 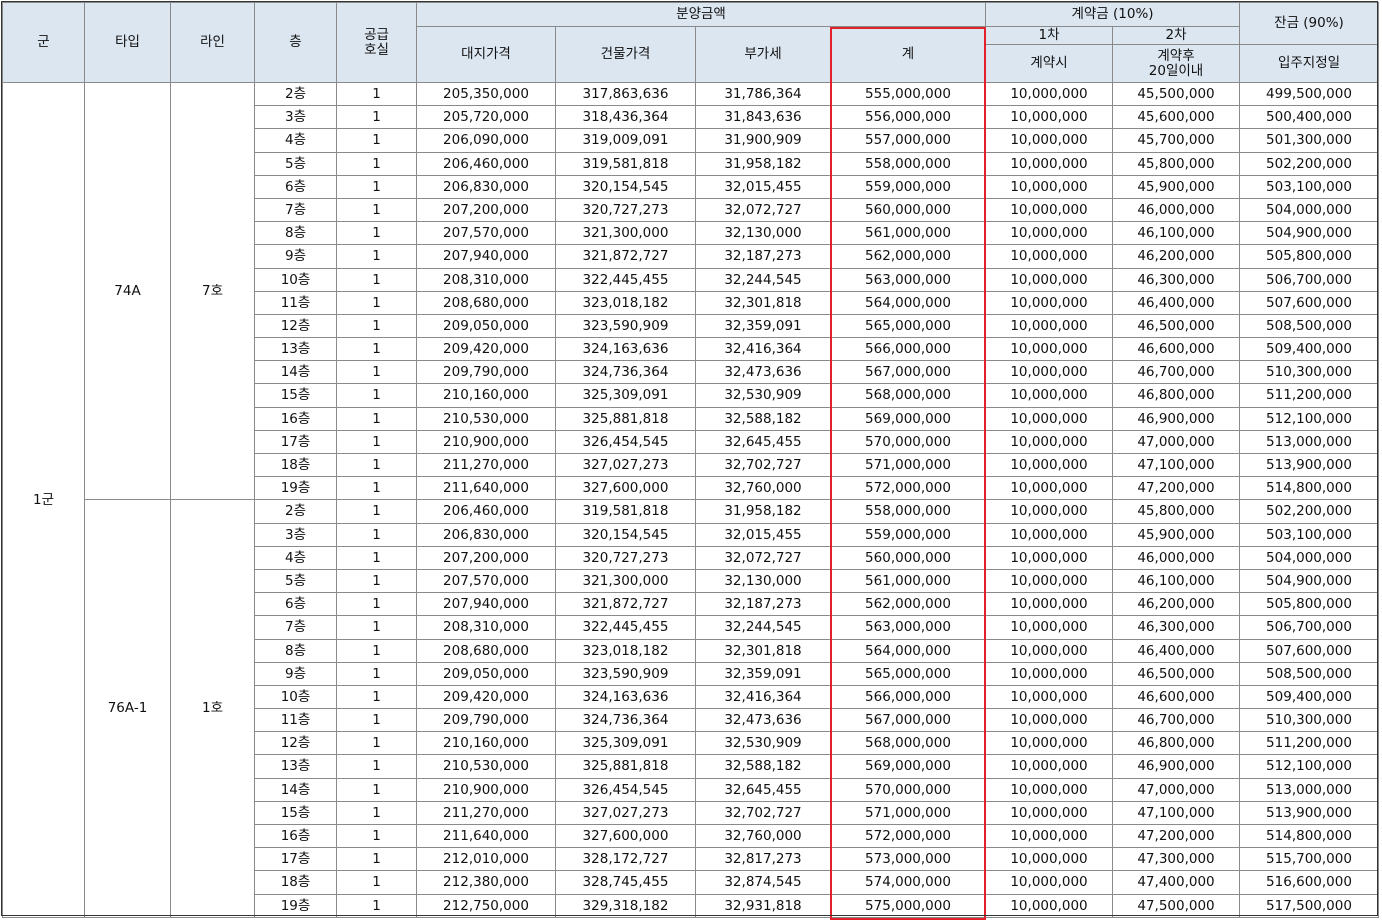 I want to click on vat-cell: 32,473,636, so click(x=763, y=720).